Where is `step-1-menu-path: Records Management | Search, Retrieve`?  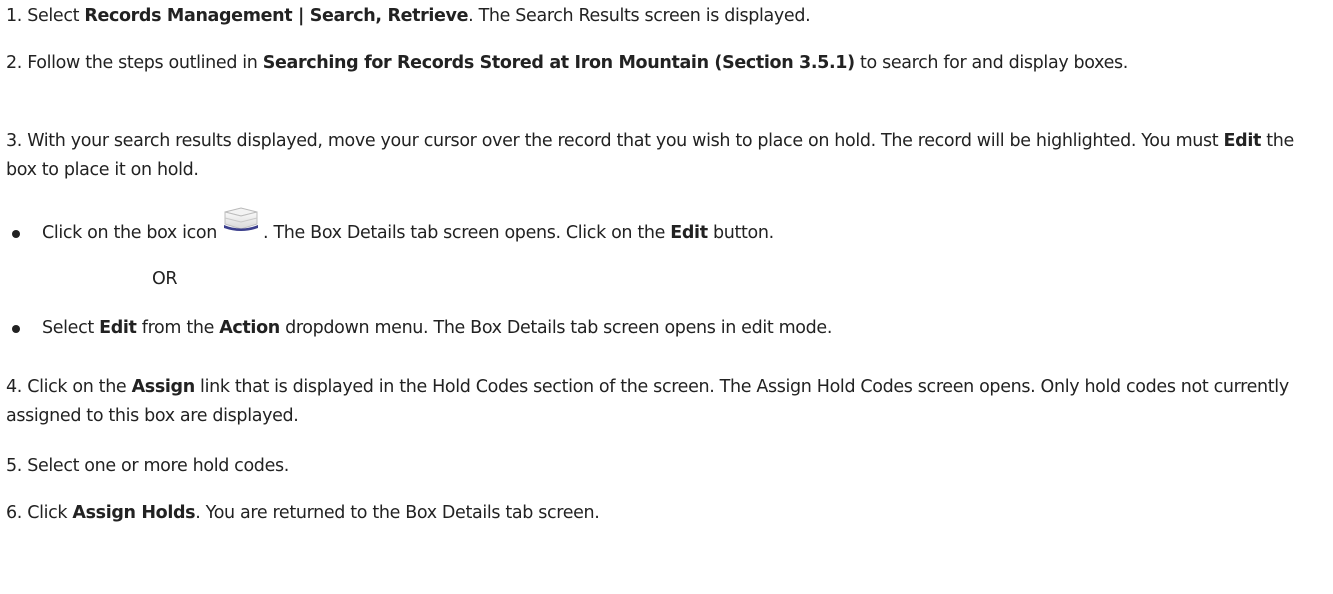 step-1-menu-path: Records Management | Search, Retrieve is located at coordinates (276, 16).